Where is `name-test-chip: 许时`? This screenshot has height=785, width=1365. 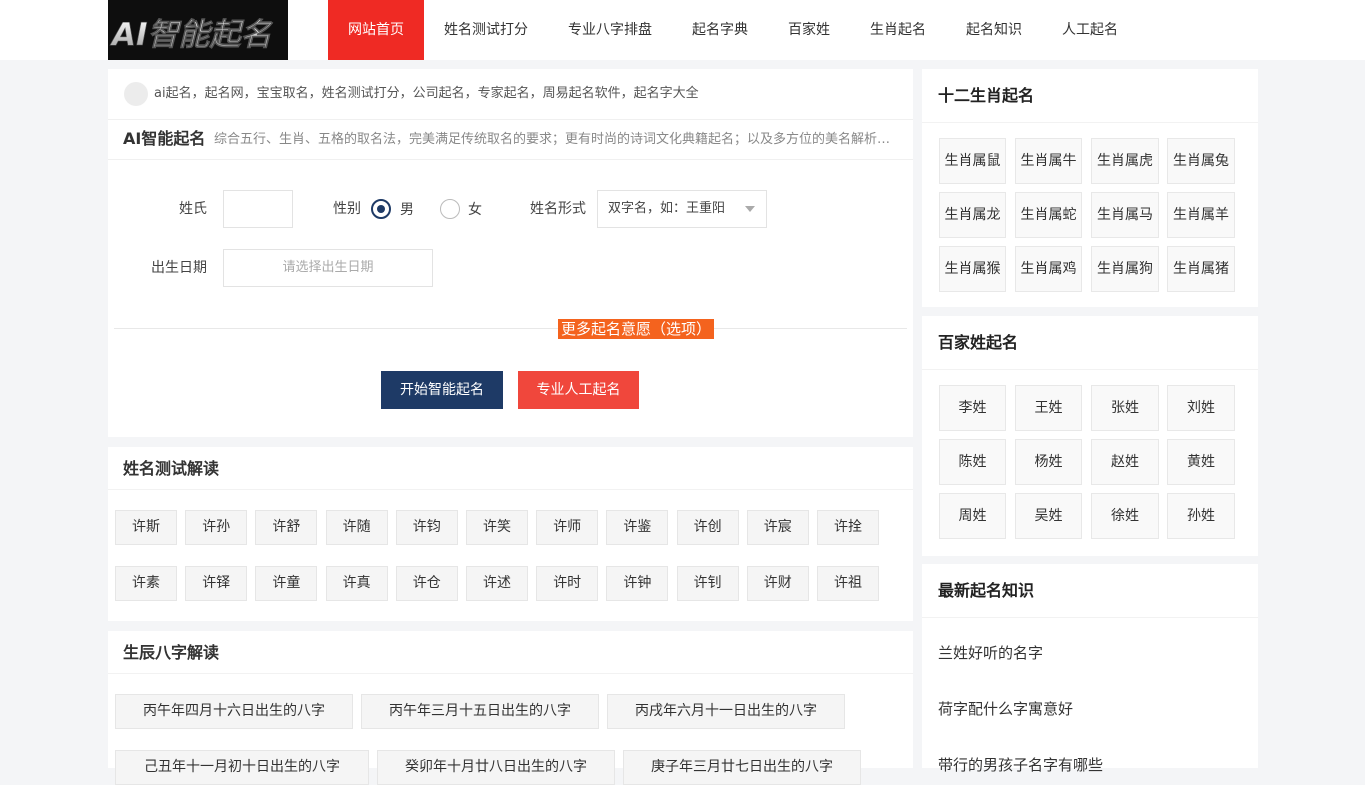
name-test-chip: 许时 is located at coordinates (567, 583).